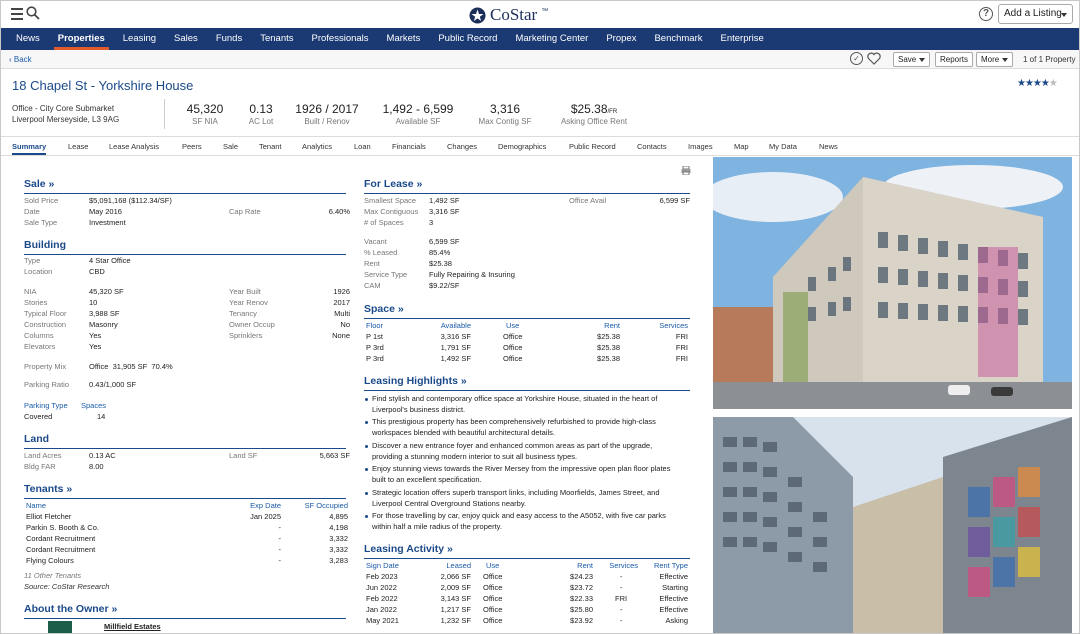 The height and width of the screenshot is (634, 1080). Describe the element at coordinates (446, 566) in the screenshot. I see `activity-col-leased: Leased` at that location.